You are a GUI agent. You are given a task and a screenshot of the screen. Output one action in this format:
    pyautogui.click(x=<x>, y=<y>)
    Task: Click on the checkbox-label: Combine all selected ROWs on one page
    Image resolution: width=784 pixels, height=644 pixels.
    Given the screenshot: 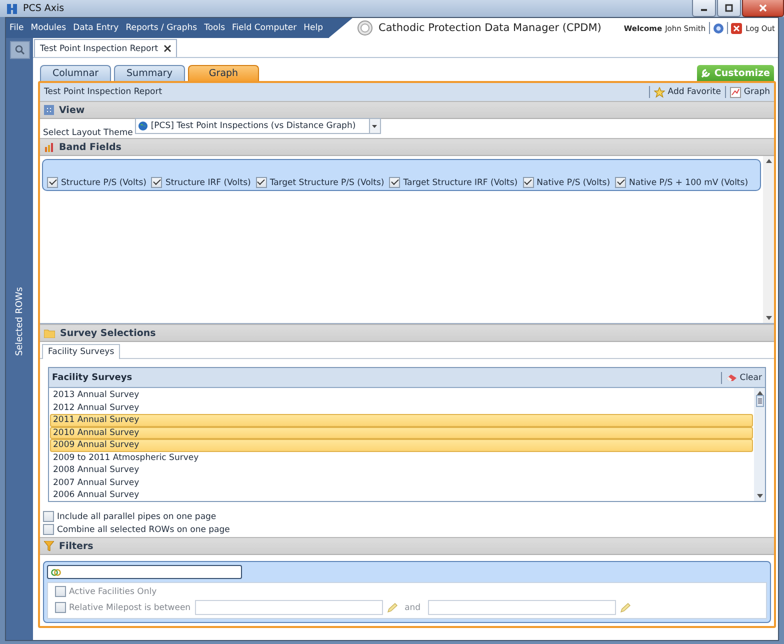 What is the action you would take?
    pyautogui.click(x=143, y=529)
    